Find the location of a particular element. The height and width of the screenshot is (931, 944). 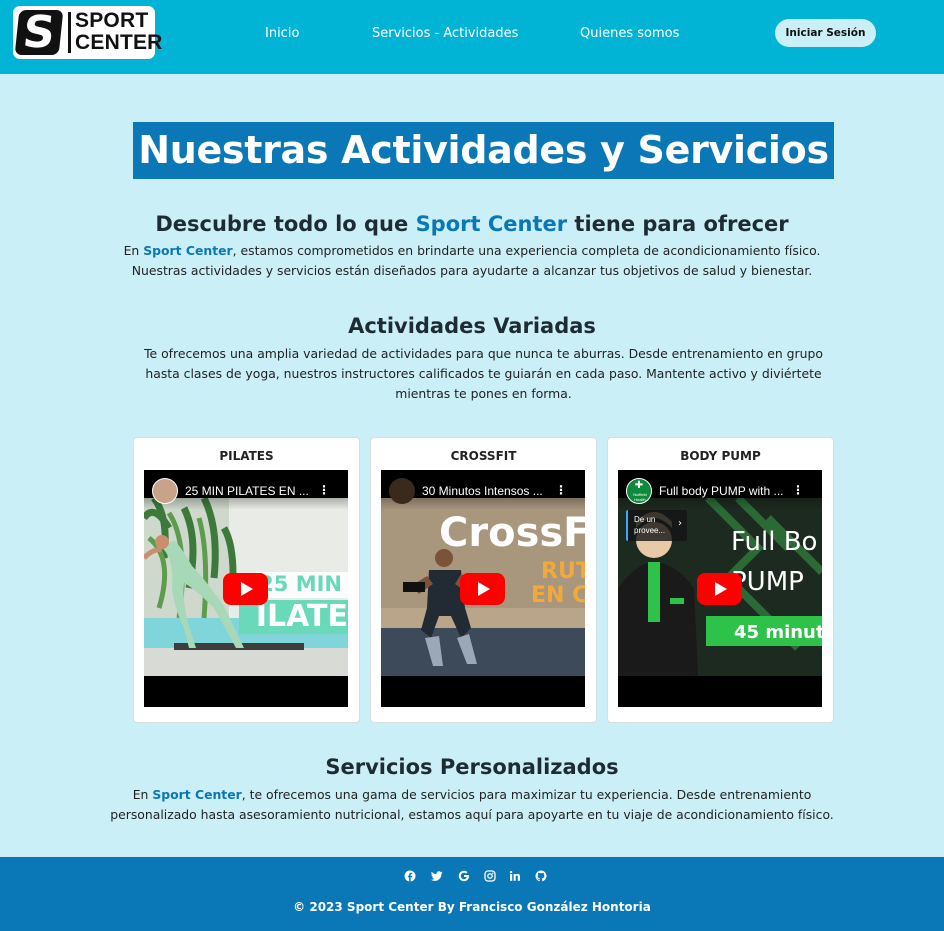

intro-p-brand: Sport Center is located at coordinates (188, 250).